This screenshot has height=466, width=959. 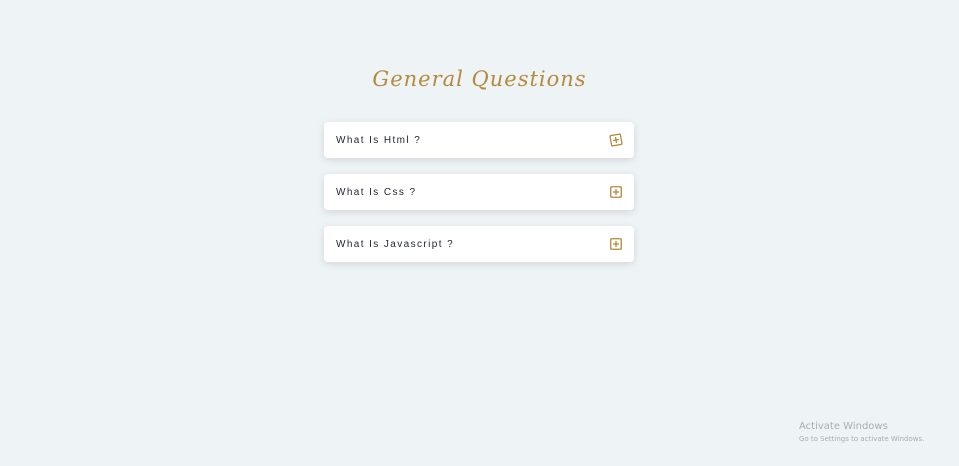 I want to click on page-title: General Questions, so click(x=479, y=79).